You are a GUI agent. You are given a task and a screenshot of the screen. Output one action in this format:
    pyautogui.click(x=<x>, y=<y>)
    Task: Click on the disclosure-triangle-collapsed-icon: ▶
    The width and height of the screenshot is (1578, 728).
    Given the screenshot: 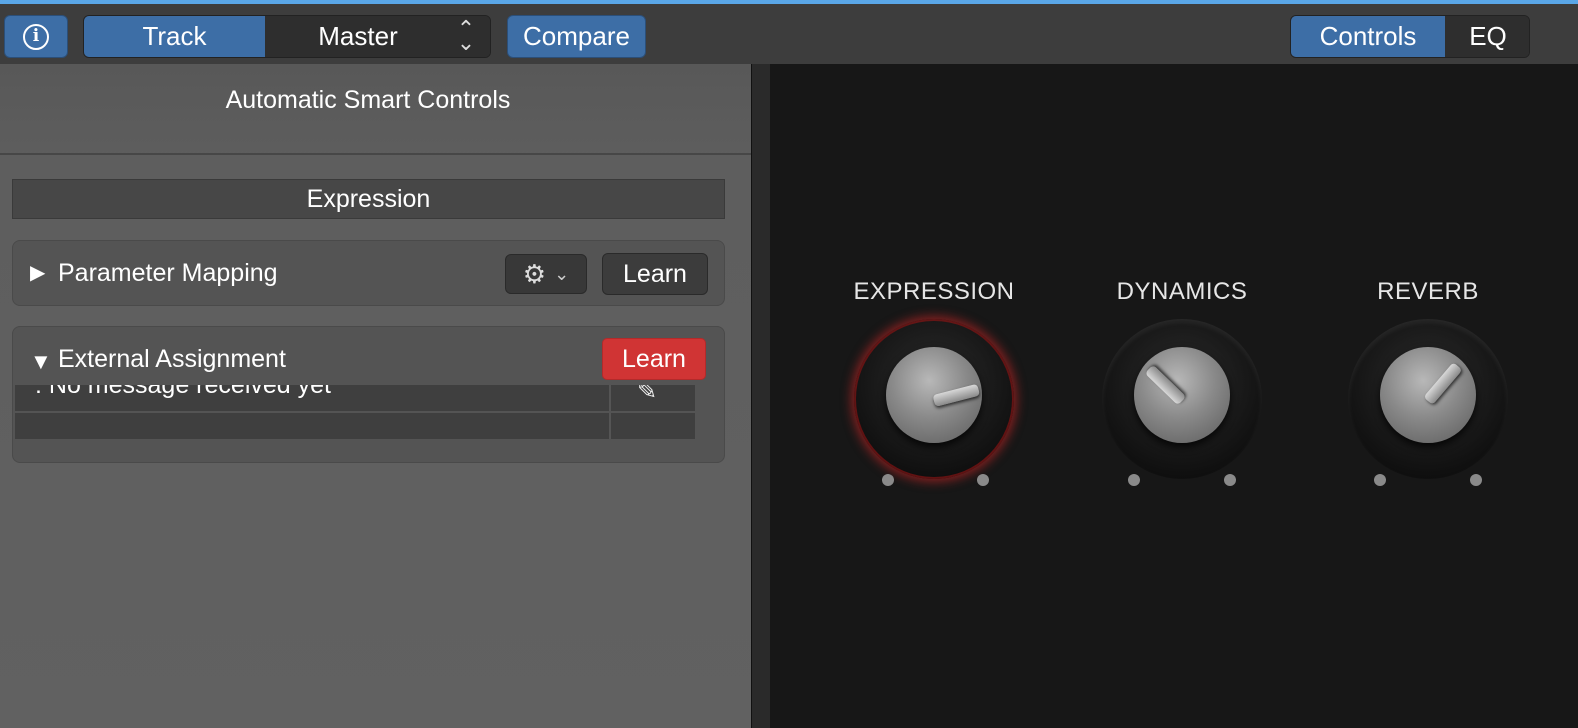 What is the action you would take?
    pyautogui.click(x=37, y=272)
    